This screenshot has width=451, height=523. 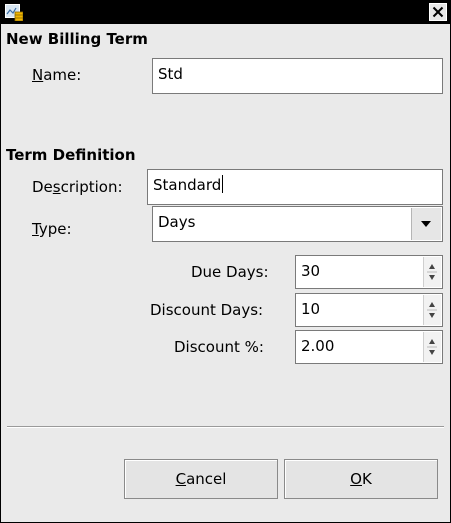 What do you see at coordinates (77, 187) in the screenshot?
I see `description-label: Description:` at bounding box center [77, 187].